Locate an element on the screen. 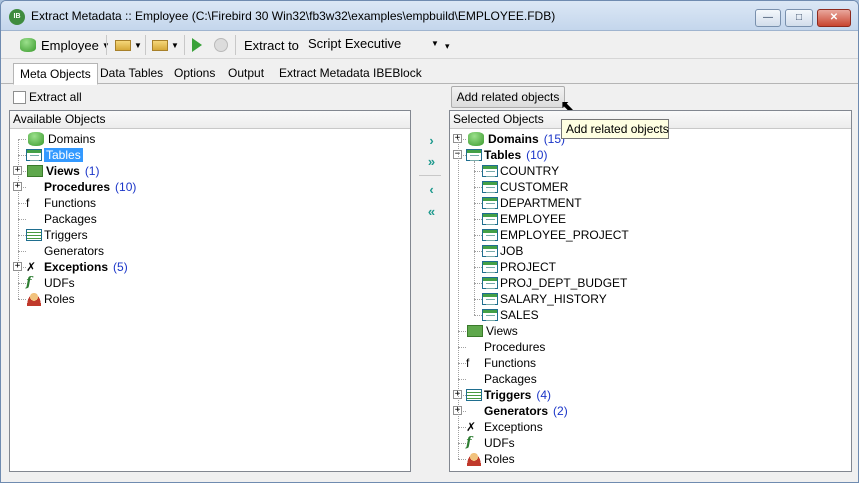  udfs-icon: f is located at coordinates (469, 442).